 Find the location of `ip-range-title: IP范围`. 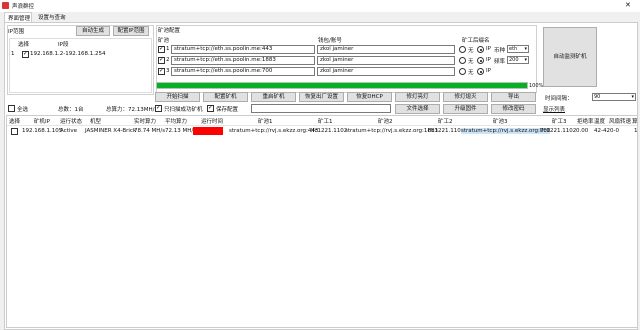

ip-range-title: IP范围 is located at coordinates (16, 32).